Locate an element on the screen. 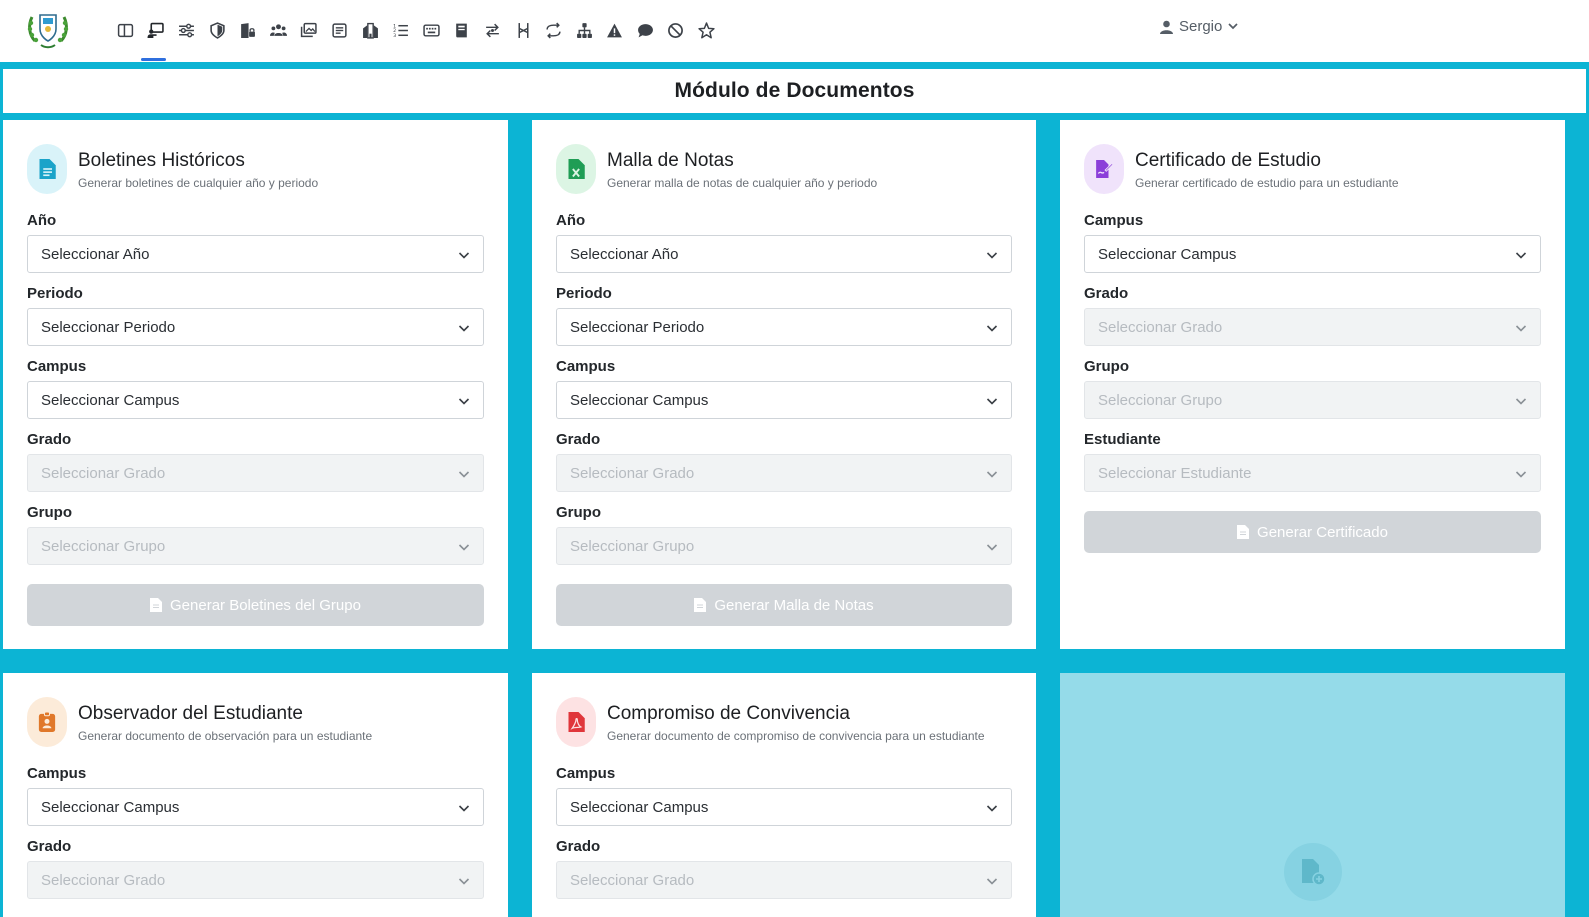 This screenshot has width=1589, height=917. active-nav-indicator is located at coordinates (153, 59).